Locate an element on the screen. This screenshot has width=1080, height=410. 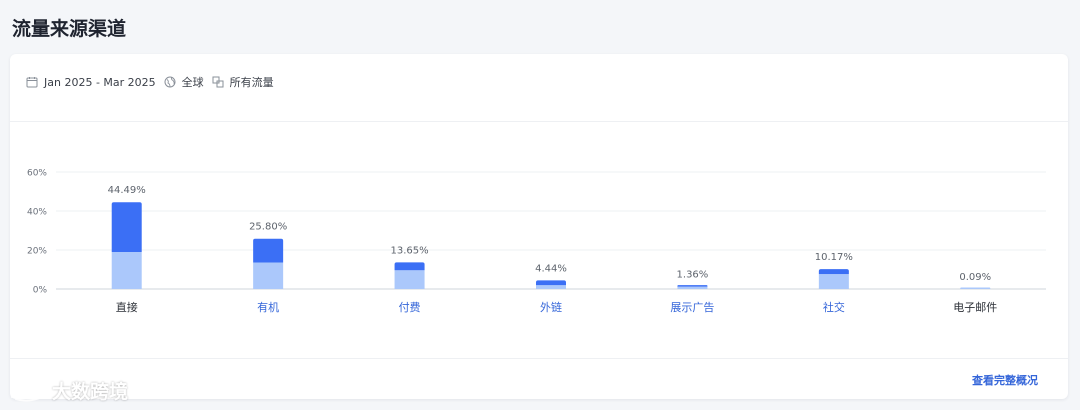
bar-value-label: 44.49% is located at coordinates (127, 190).